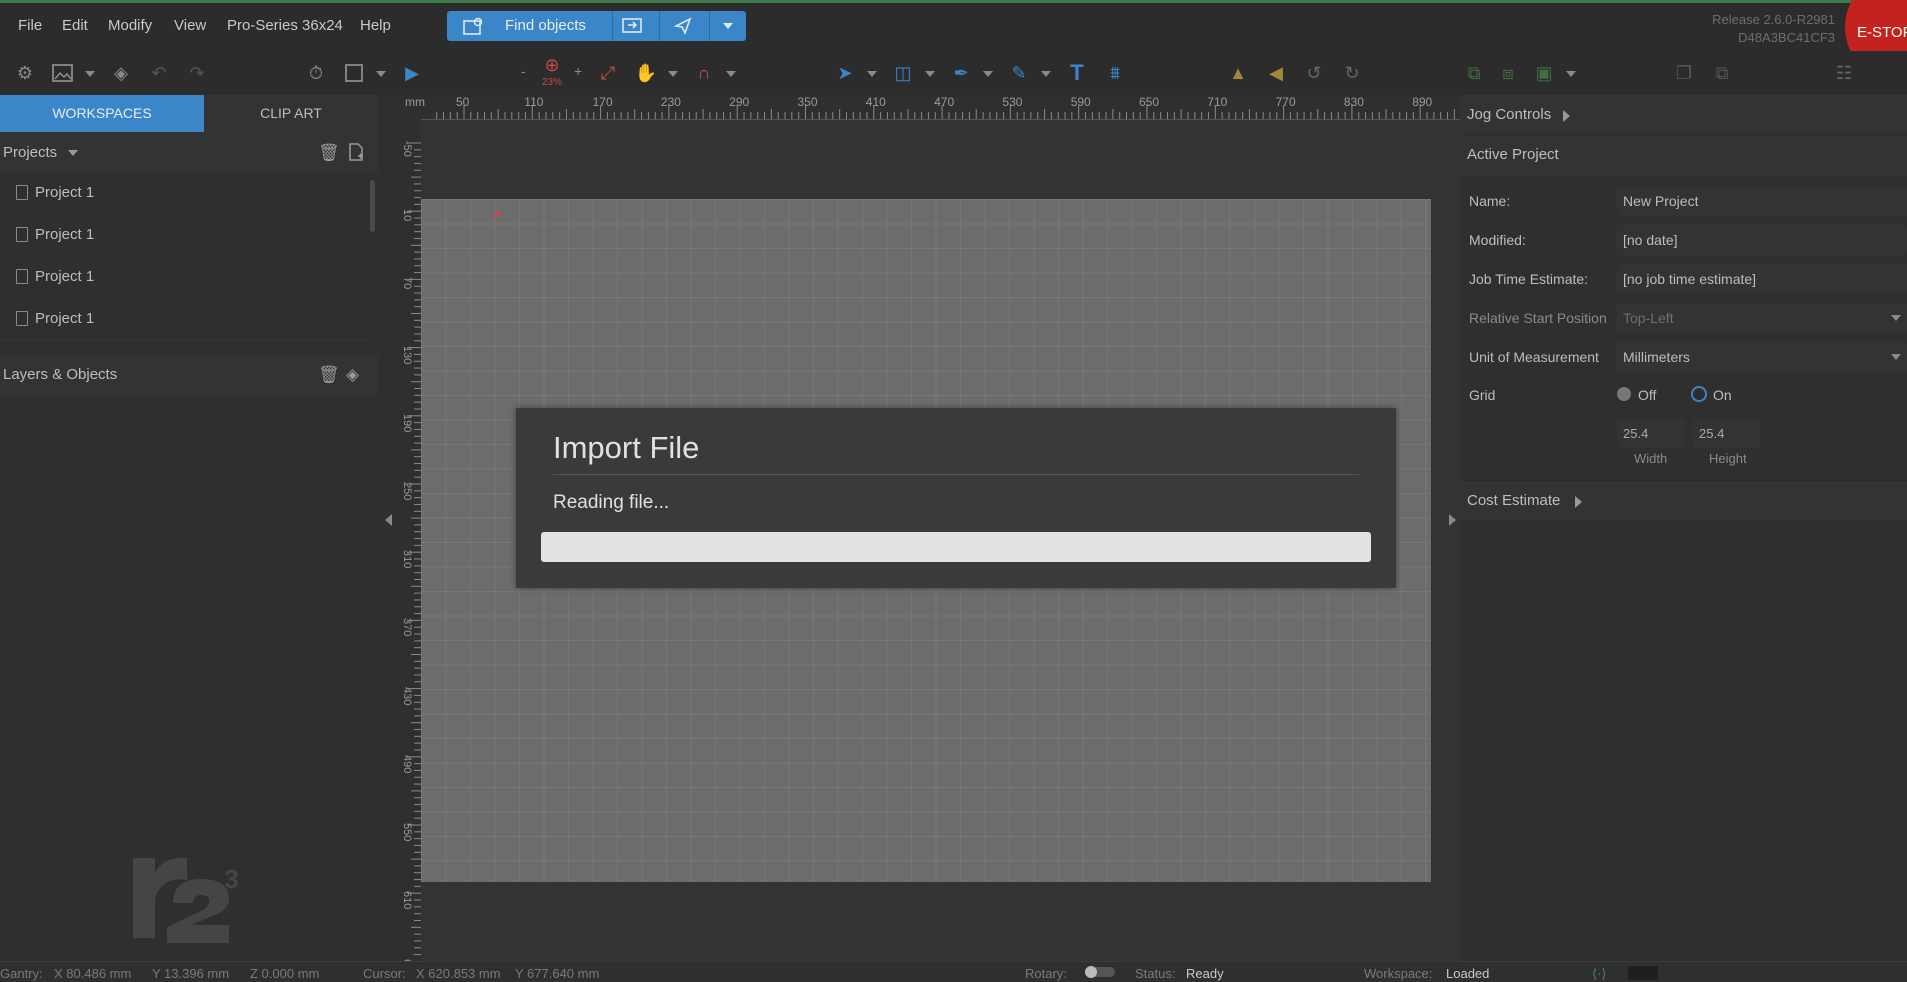  Describe the element at coordinates (30, 25) in the screenshot. I see `menu-file: File` at that location.